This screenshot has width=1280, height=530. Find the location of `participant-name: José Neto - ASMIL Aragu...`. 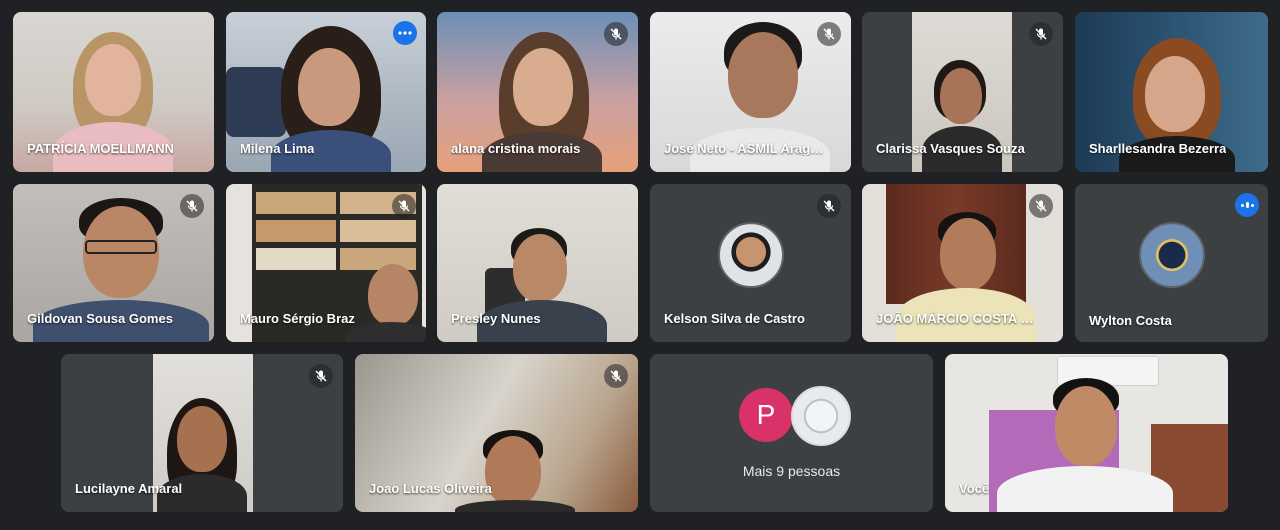

participant-name: José Neto - ASMIL Aragu... is located at coordinates (746, 148).